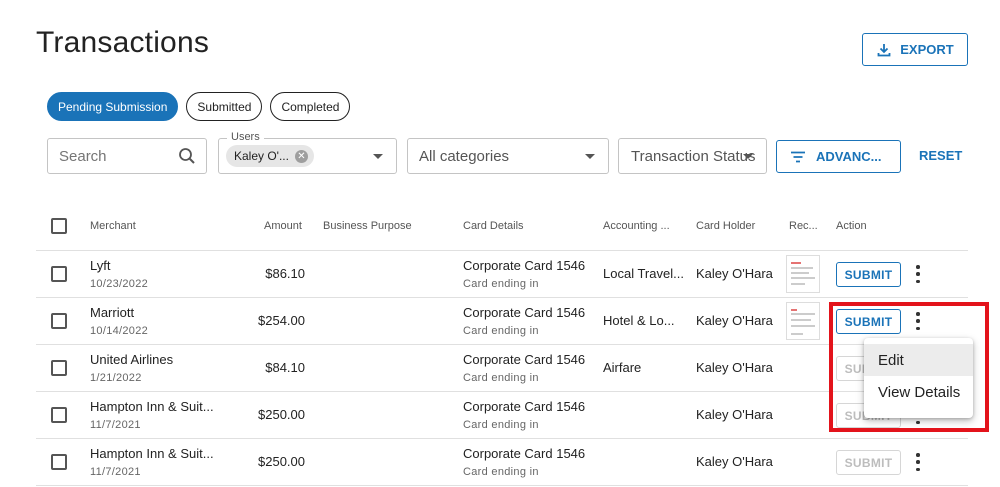 The height and width of the screenshot is (487, 1000). What do you see at coordinates (132, 359) in the screenshot?
I see `merchant-name: United Airlines` at bounding box center [132, 359].